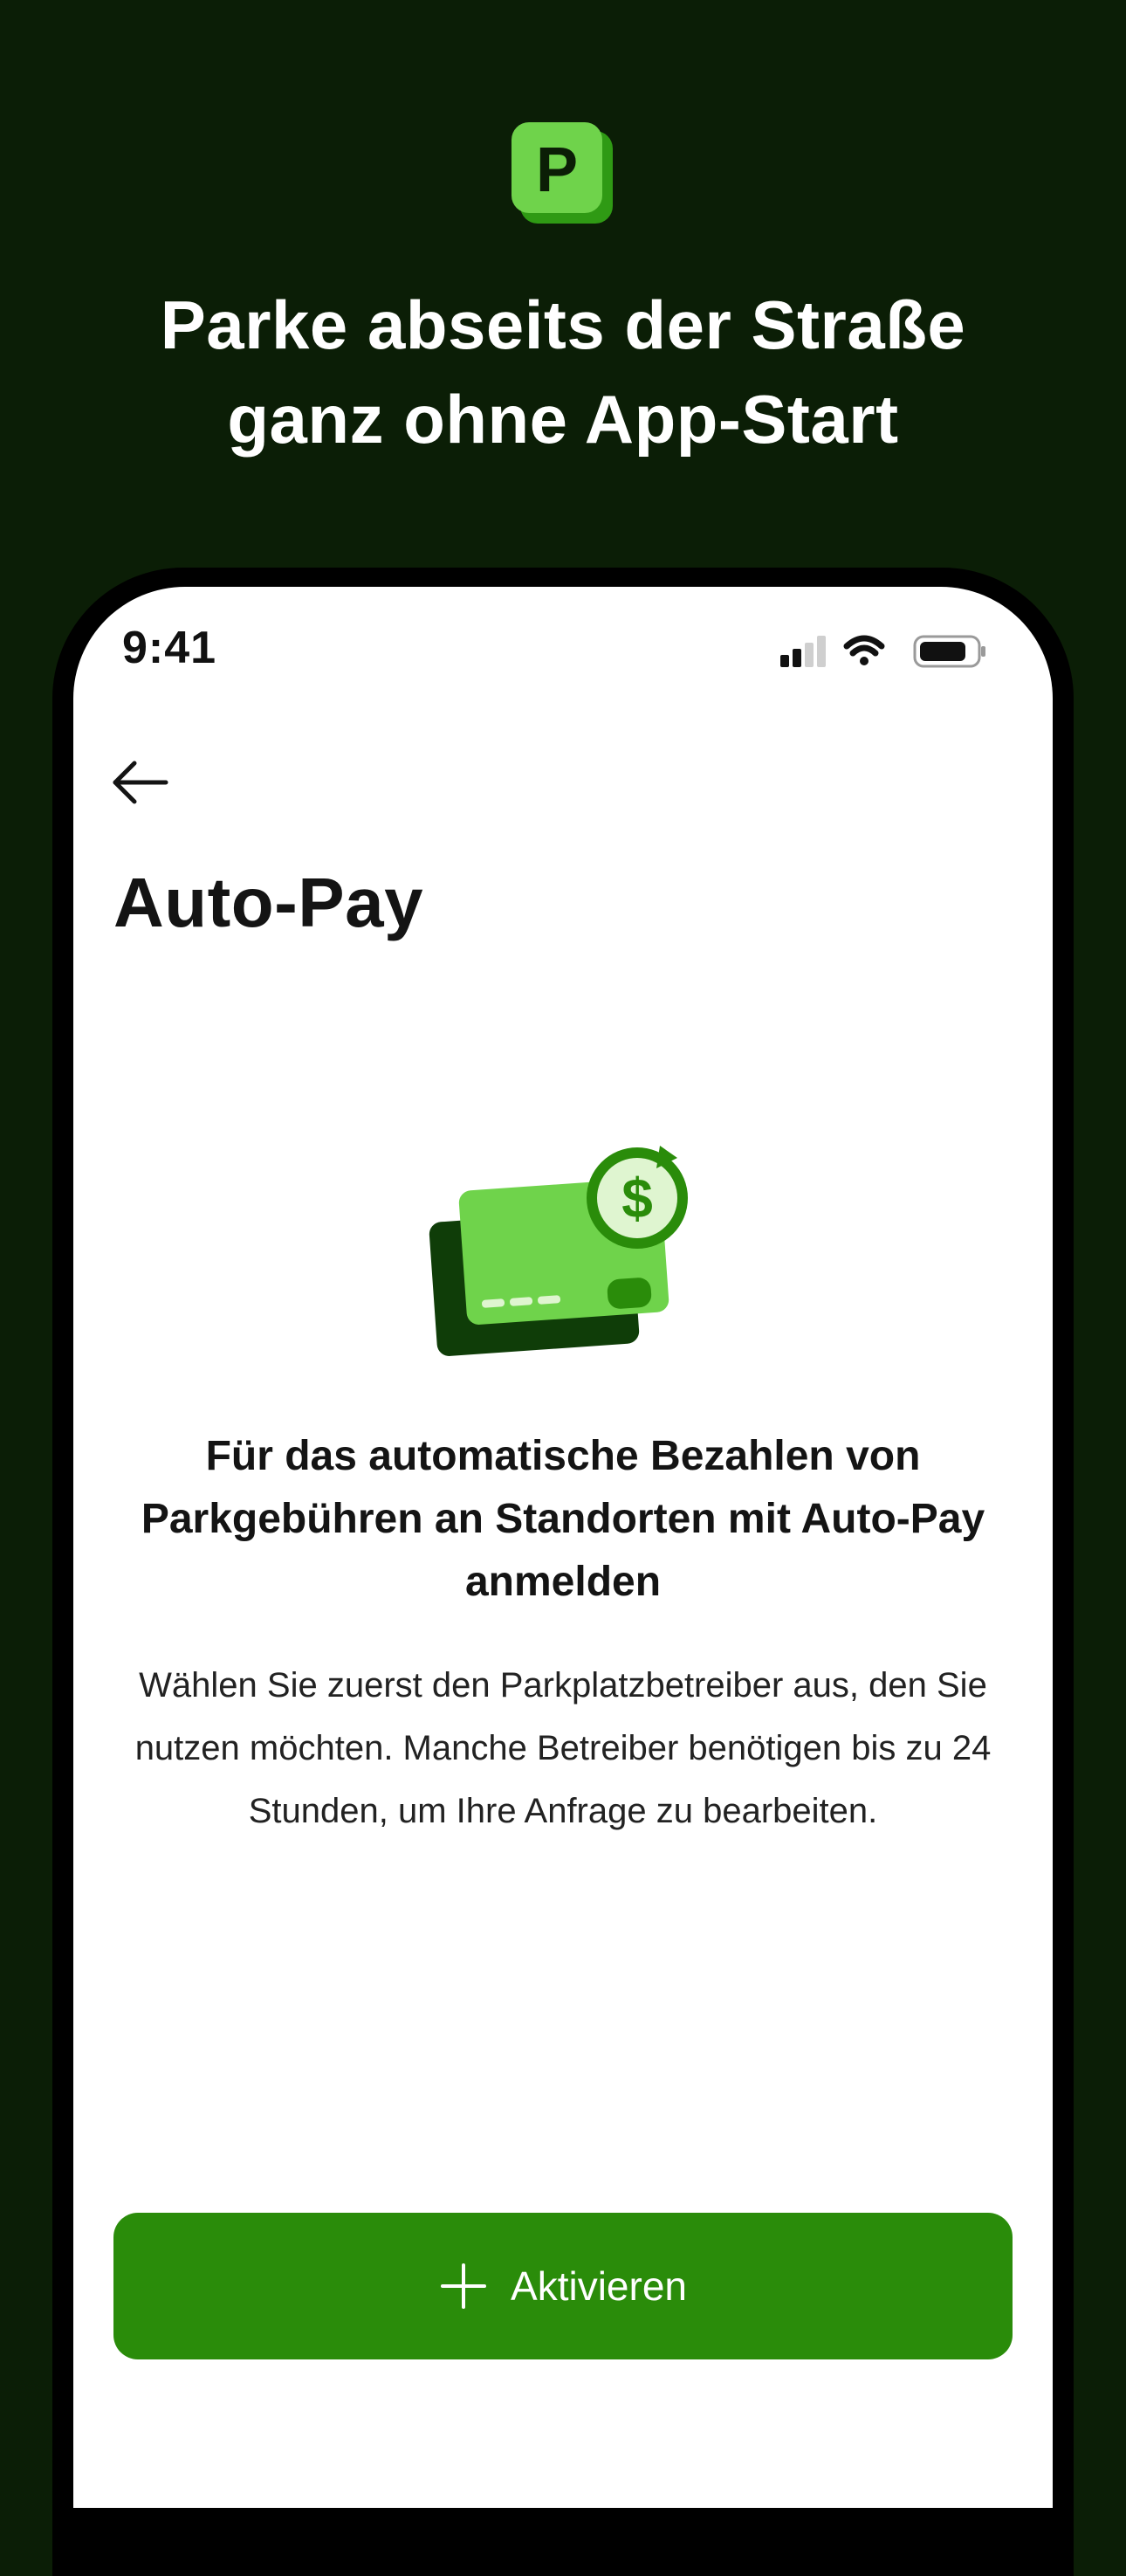 This screenshot has height=2576, width=1126. What do you see at coordinates (464, 2286) in the screenshot?
I see `plus-icon` at bounding box center [464, 2286].